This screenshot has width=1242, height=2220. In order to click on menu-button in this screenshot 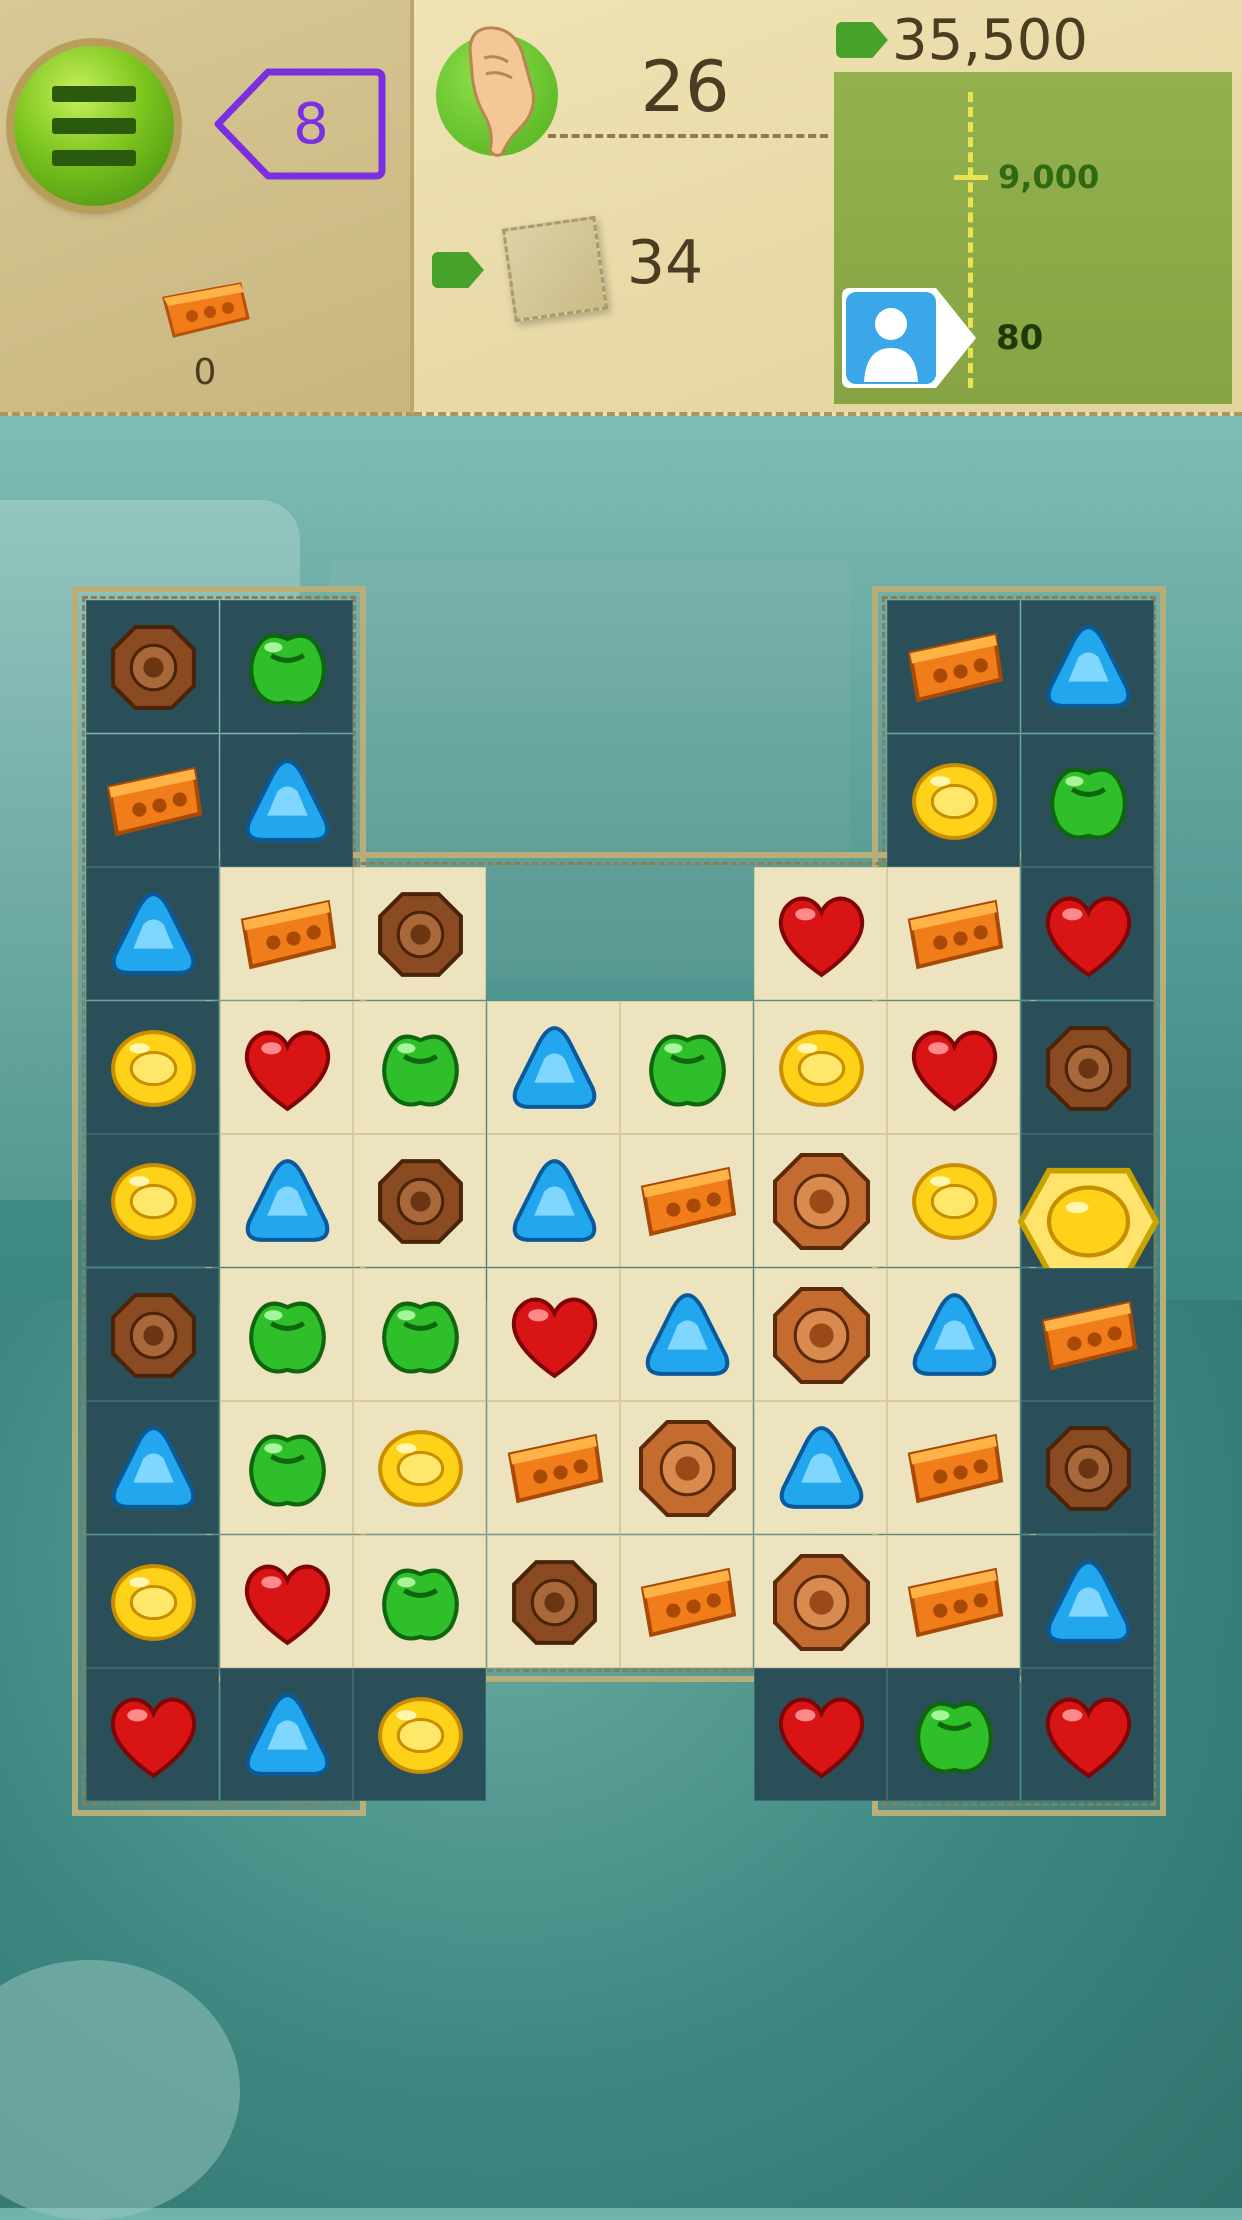, I will do `click(94, 126)`.